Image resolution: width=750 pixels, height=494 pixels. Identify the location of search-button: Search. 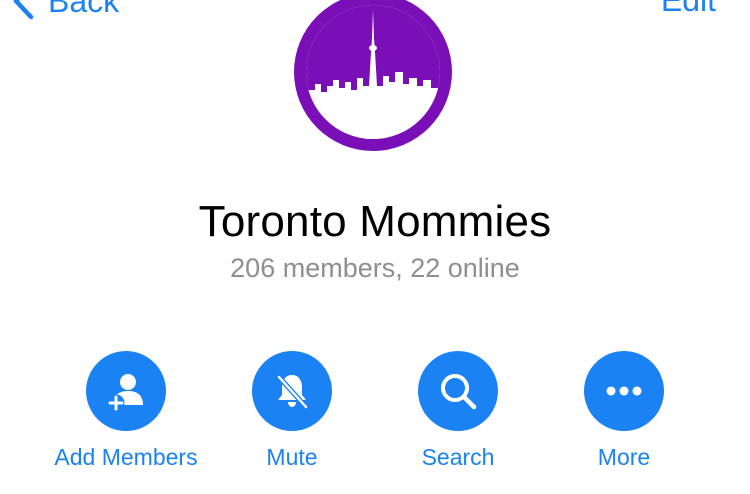
(458, 411).